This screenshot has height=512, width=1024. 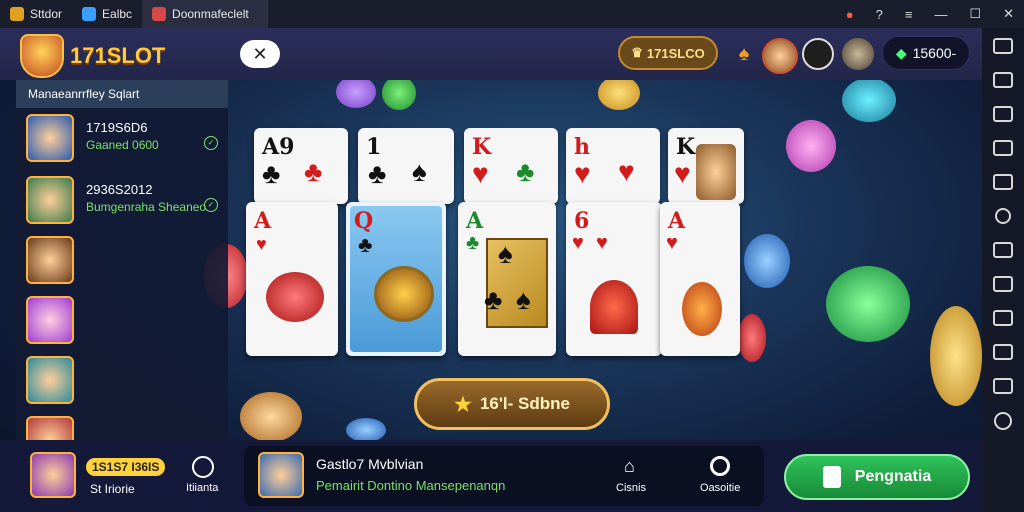 What do you see at coordinates (260, 54) in the screenshot?
I see `close-button: ✕` at bounding box center [260, 54].